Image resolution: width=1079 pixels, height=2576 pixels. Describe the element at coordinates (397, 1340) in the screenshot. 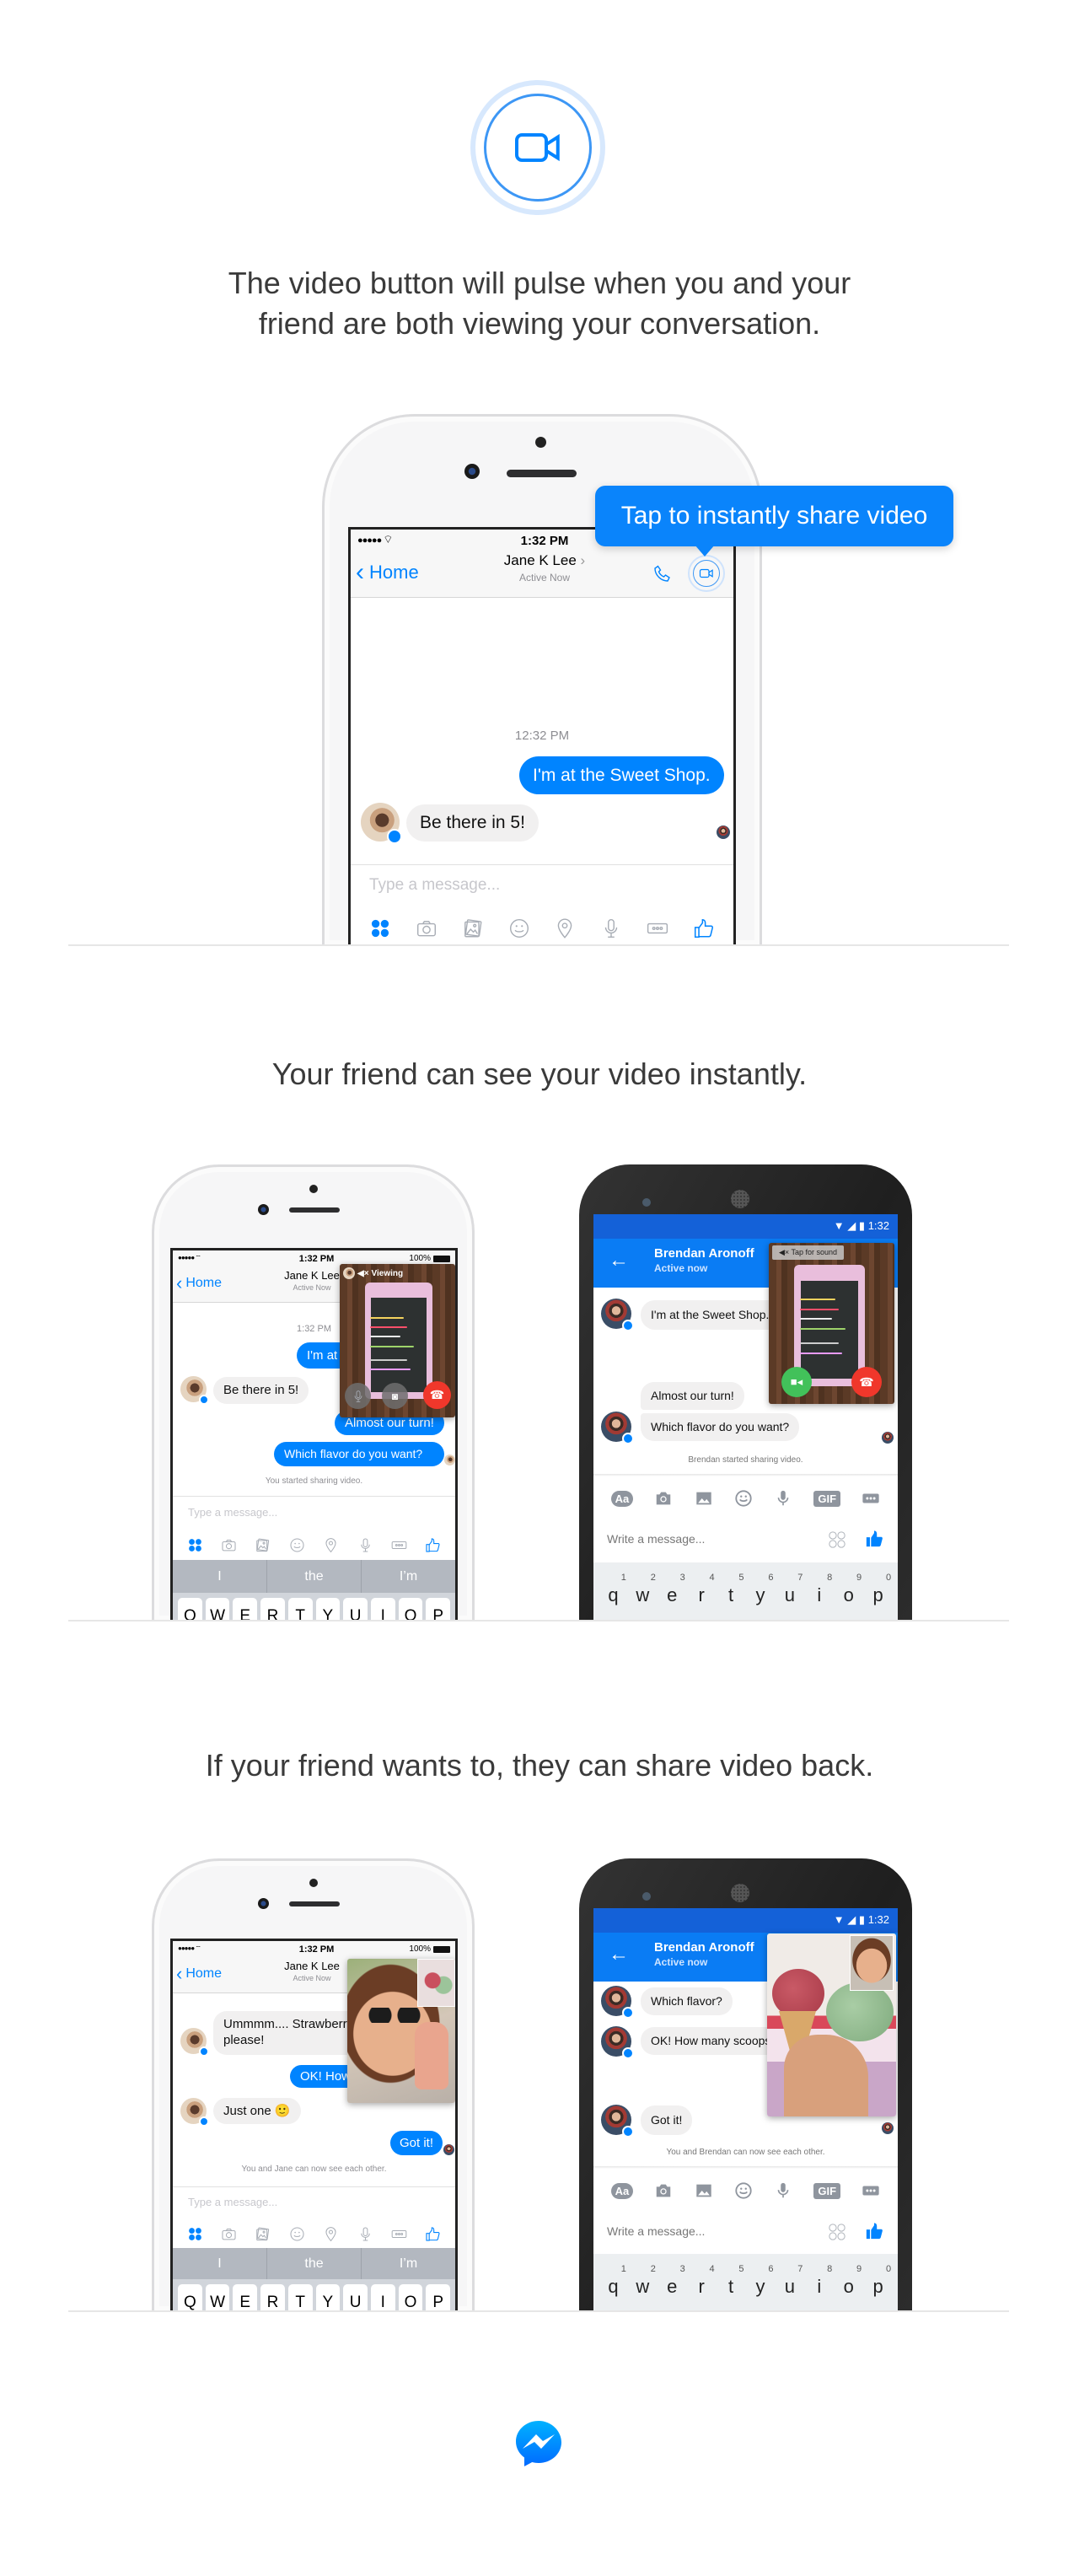

I see `video-preview: ◀× Viewing ◙ ☎` at that location.